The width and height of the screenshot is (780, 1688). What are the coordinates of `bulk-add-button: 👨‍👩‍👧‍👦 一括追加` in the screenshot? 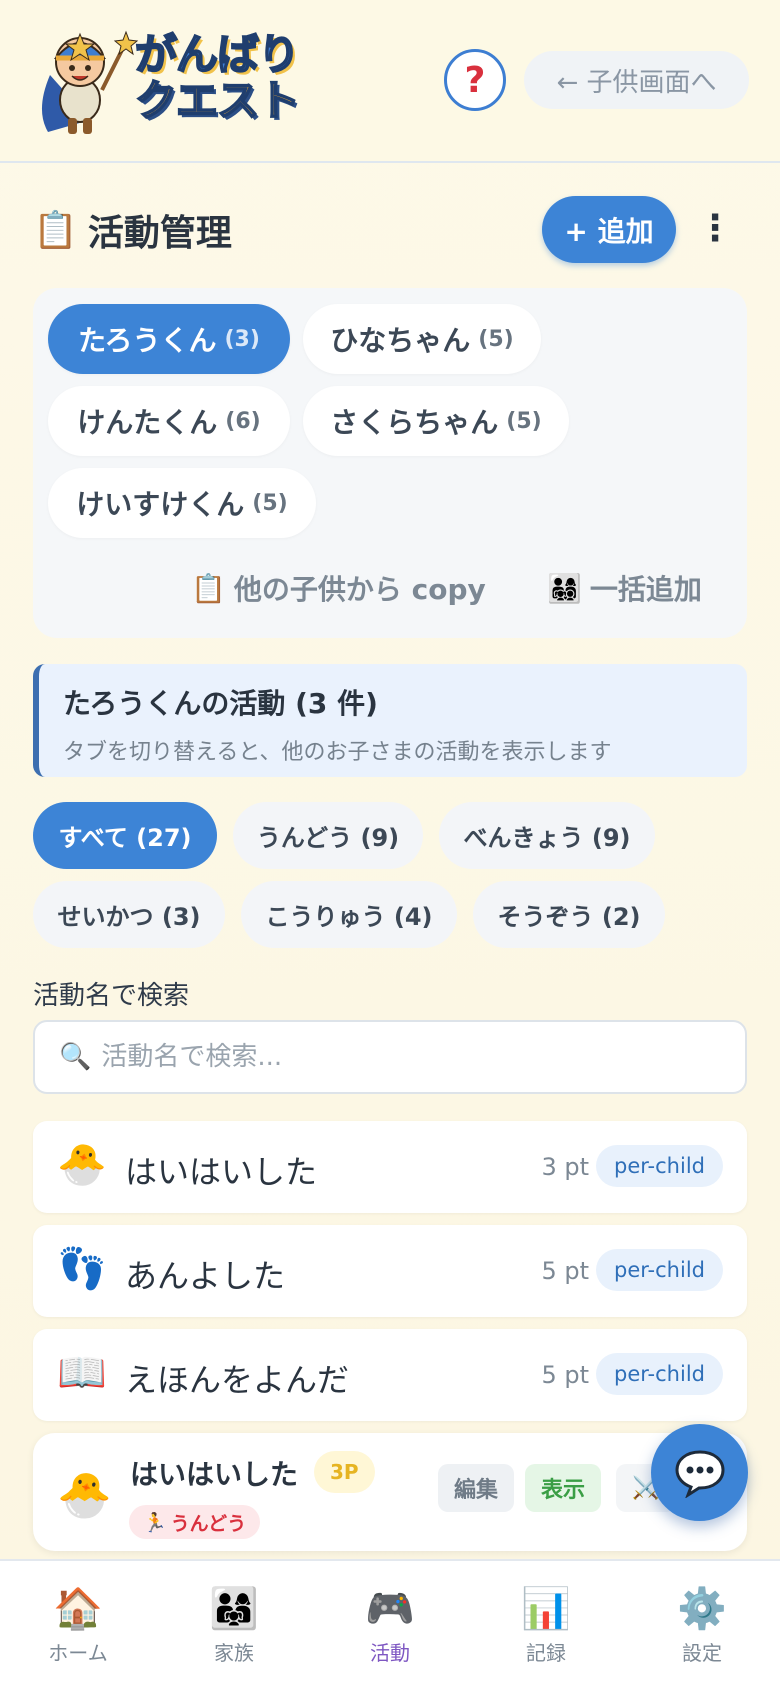 It's located at (624, 588).